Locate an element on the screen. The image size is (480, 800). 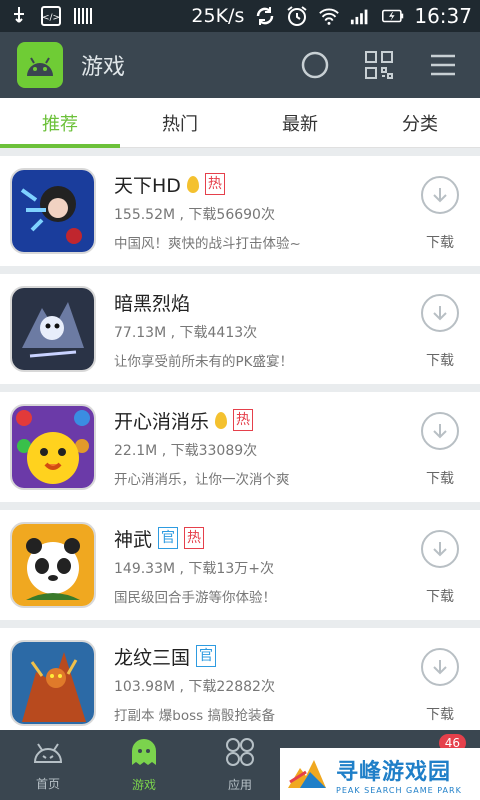
nav-home-label: 首页 is located at coordinates (47, 784).